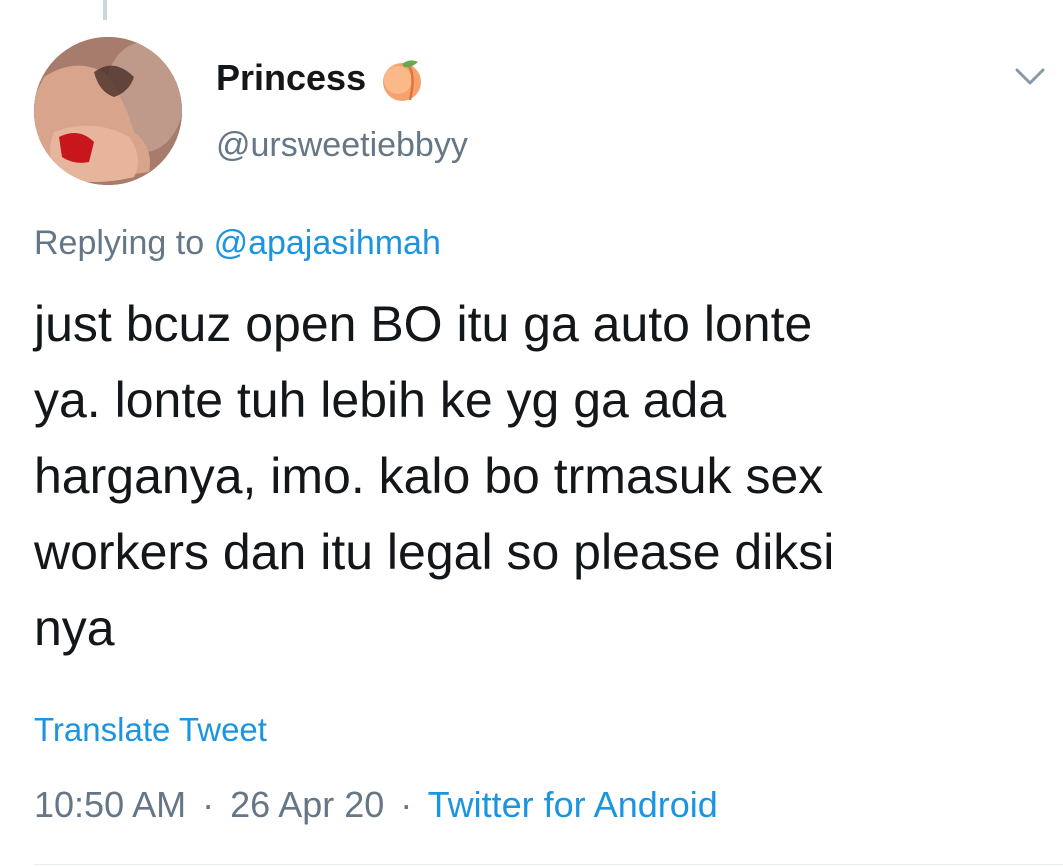 This screenshot has height=867, width=1063. I want to click on avatar, so click(108, 111).